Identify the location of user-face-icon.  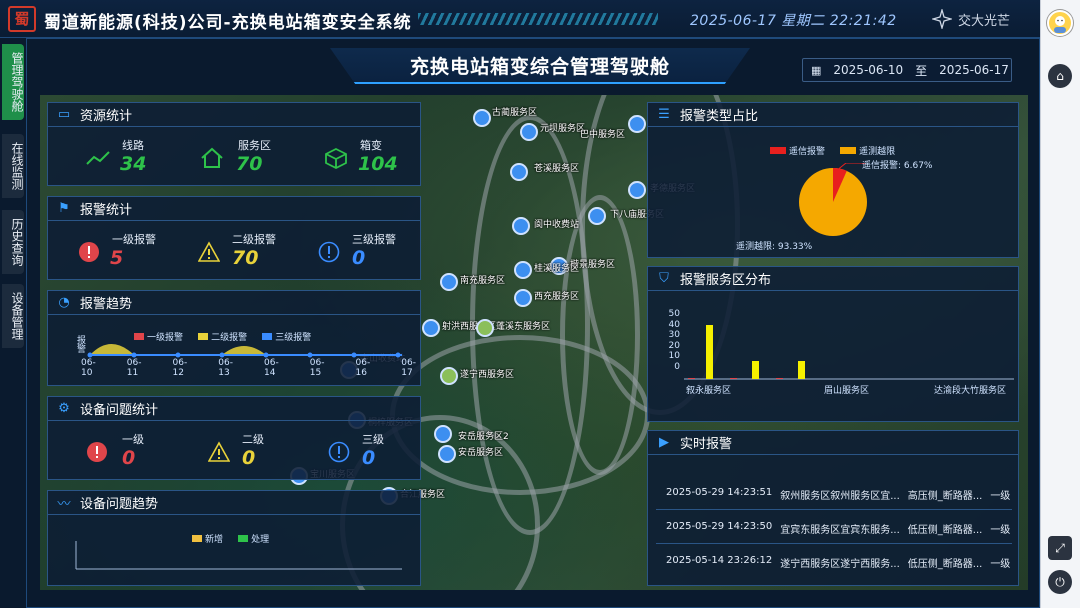
(1060, 24).